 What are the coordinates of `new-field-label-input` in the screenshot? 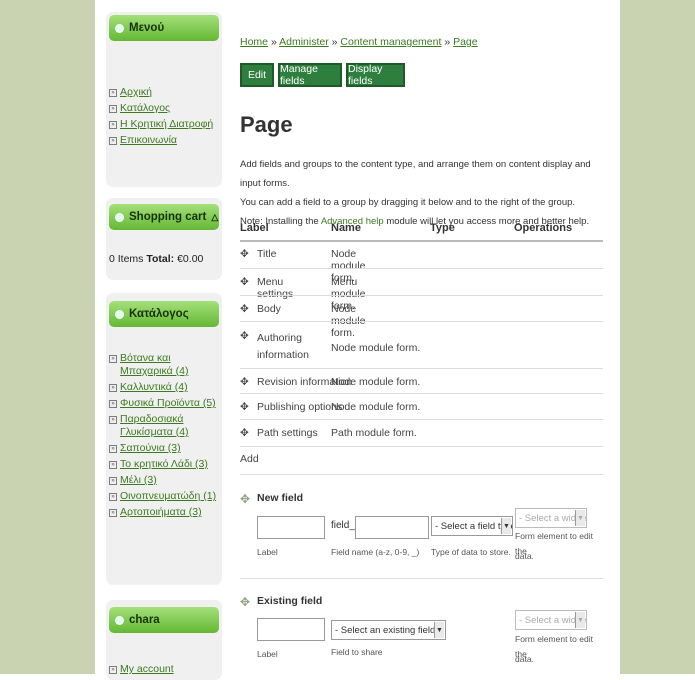 It's located at (291, 527).